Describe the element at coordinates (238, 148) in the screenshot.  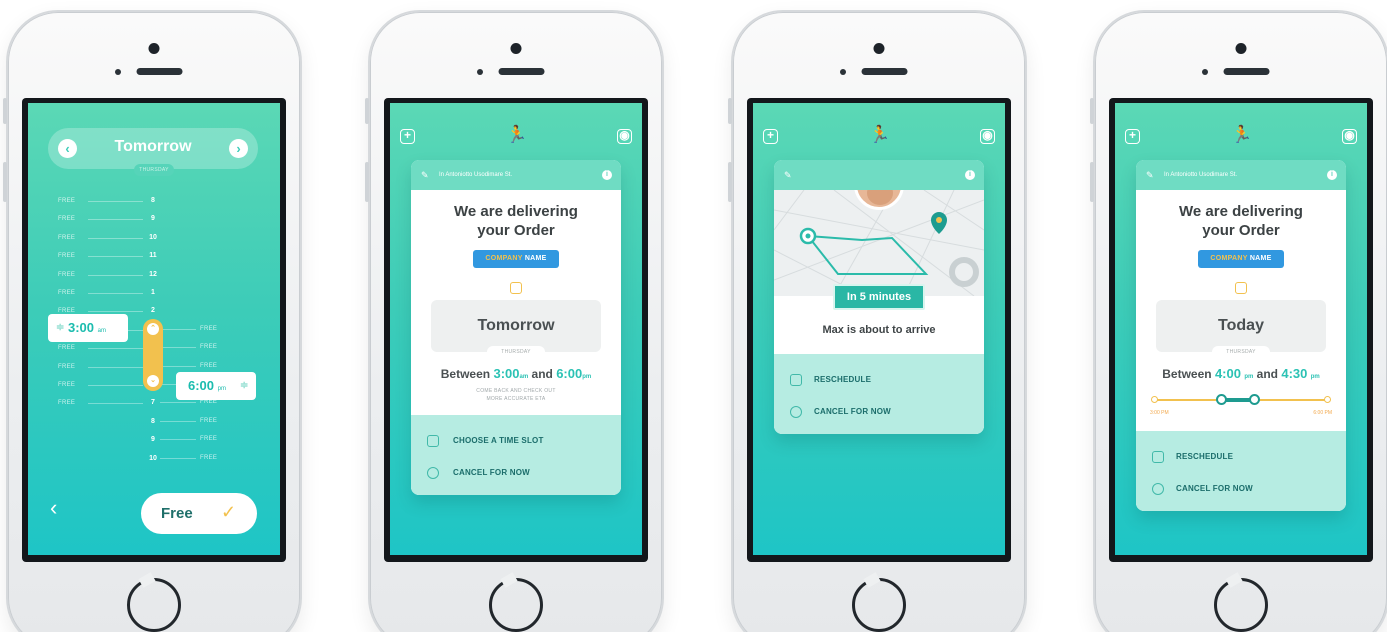
I see `chevron-right-icon: ›` at that location.